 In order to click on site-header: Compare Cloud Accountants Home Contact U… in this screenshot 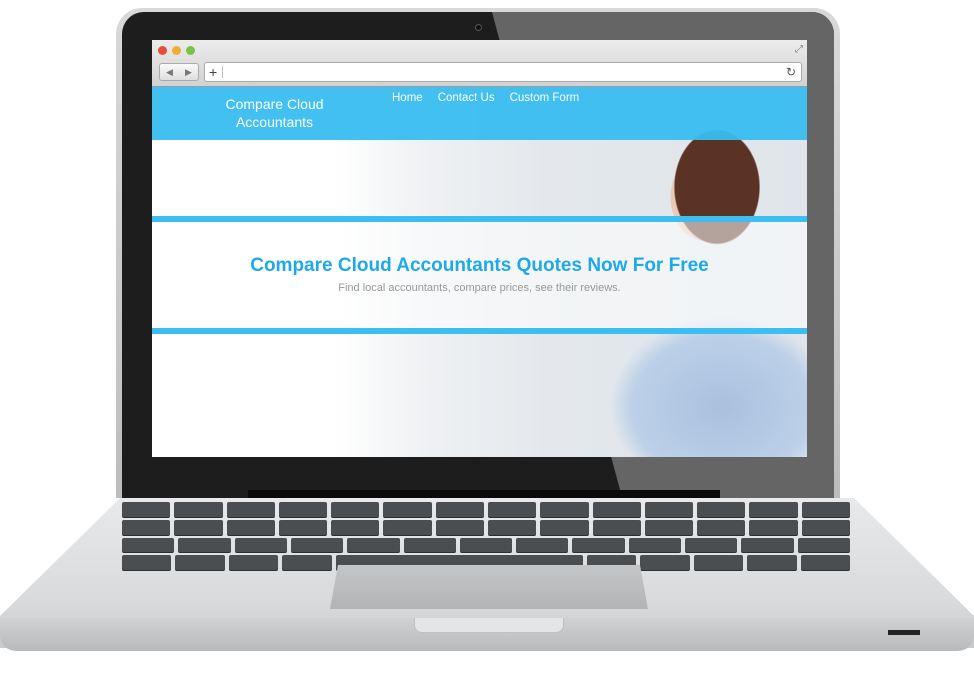, I will do `click(479, 113)`.